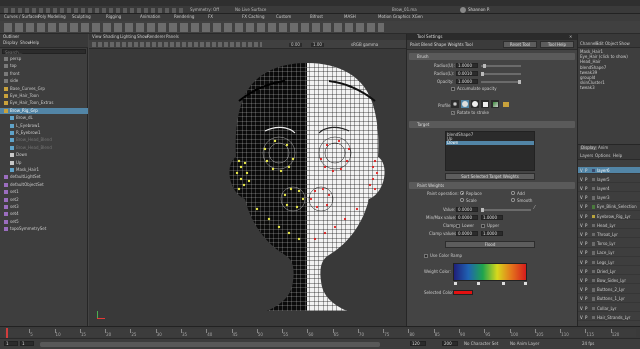 The width and height of the screenshot is (640, 349). I want to click on outliner-item: set5, so click(44, 222).